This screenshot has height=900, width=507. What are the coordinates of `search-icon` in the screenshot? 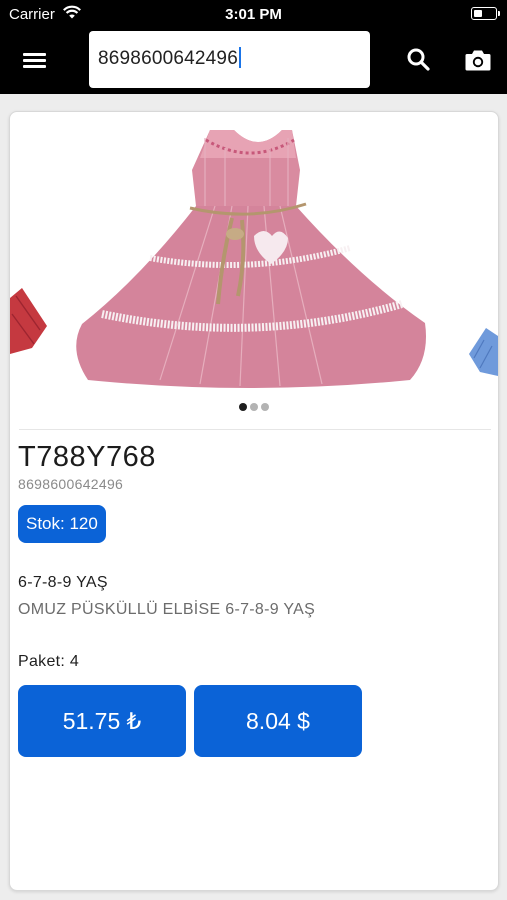 It's located at (418, 59).